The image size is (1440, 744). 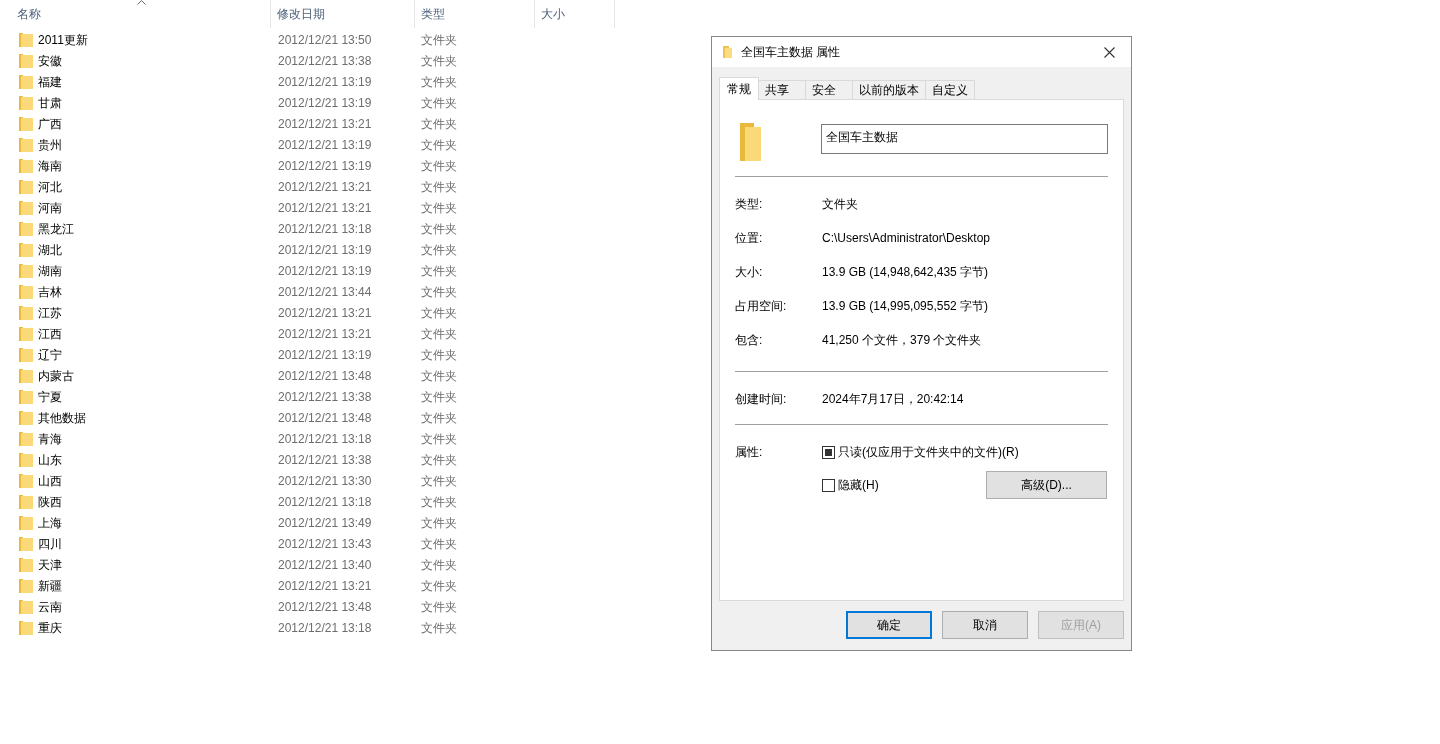 What do you see at coordinates (575, 14) in the screenshot?
I see `column-header: 大小` at bounding box center [575, 14].